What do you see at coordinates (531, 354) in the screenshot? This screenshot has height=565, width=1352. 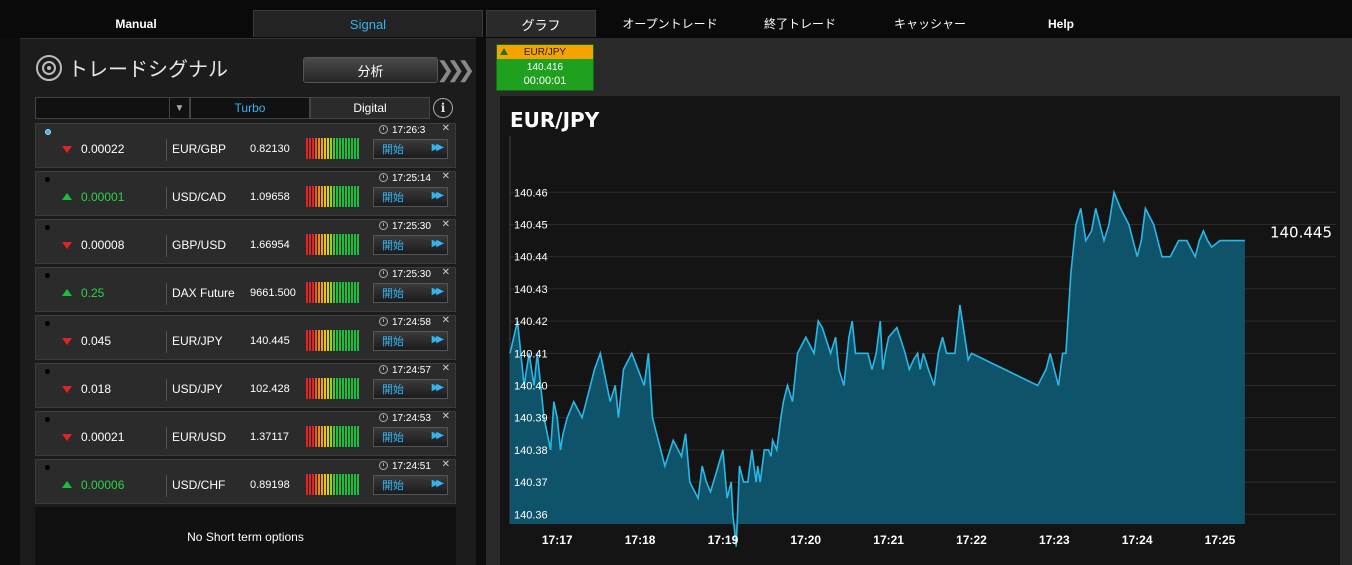 I see `y-tick-label: 140.41` at bounding box center [531, 354].